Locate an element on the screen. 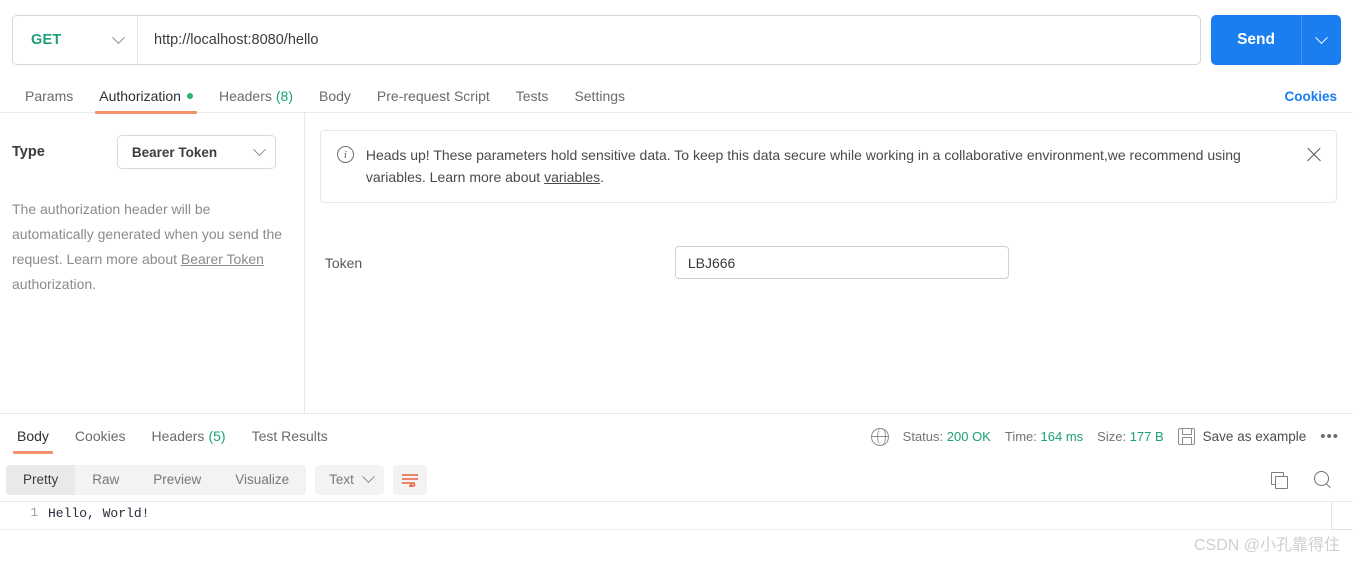 This screenshot has width=1353, height=563. tab-label: Tests is located at coordinates (532, 96).